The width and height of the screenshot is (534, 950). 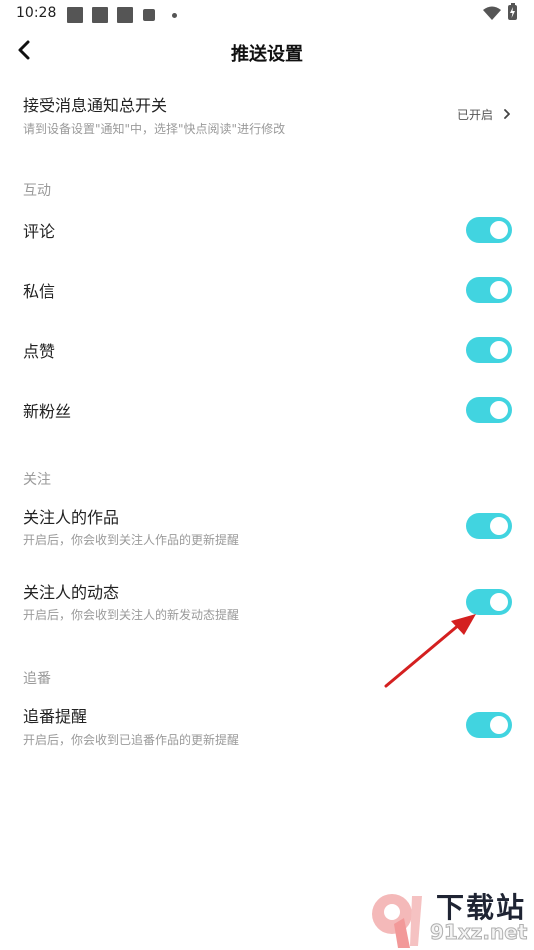 I want to click on chevron-right-icon, so click(x=507, y=114).